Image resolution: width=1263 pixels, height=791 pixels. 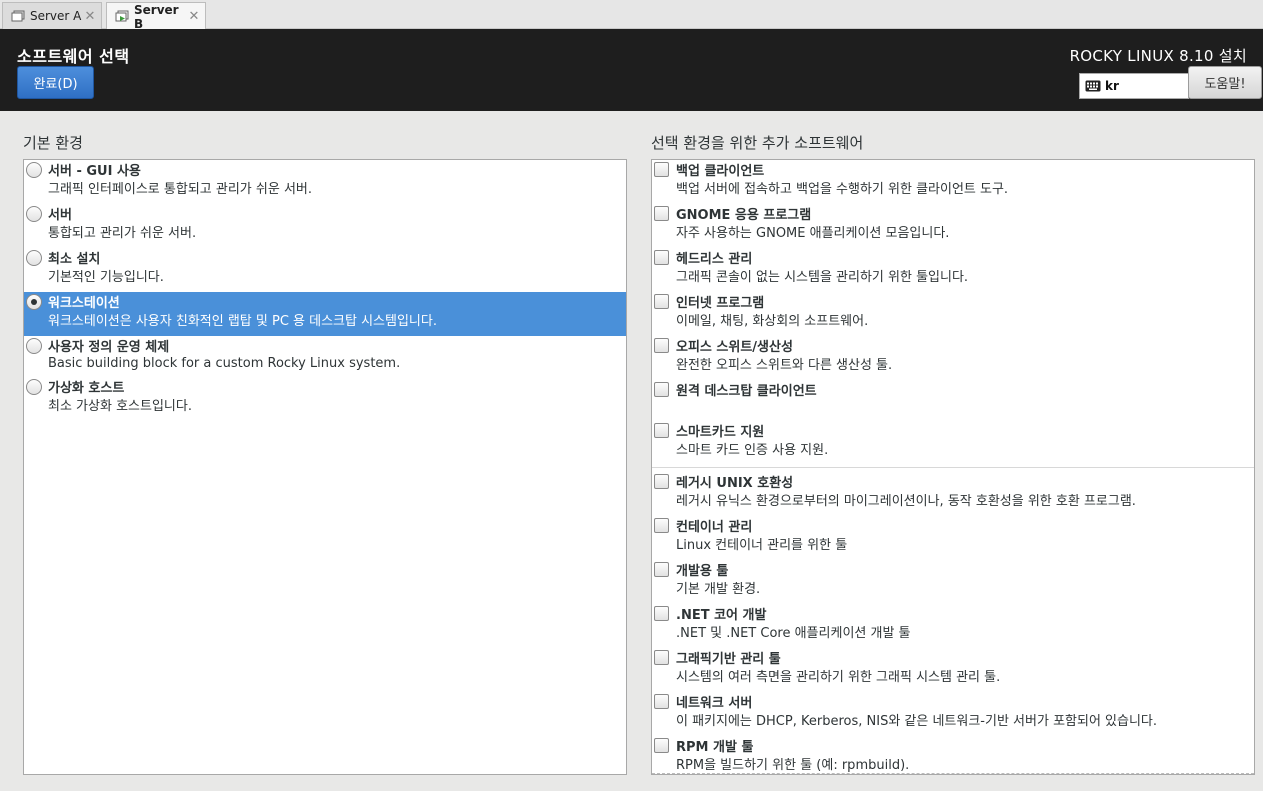 I want to click on addon-remote-desktop-clients: 원격 데스크탑 클라이언트, so click(x=953, y=400).